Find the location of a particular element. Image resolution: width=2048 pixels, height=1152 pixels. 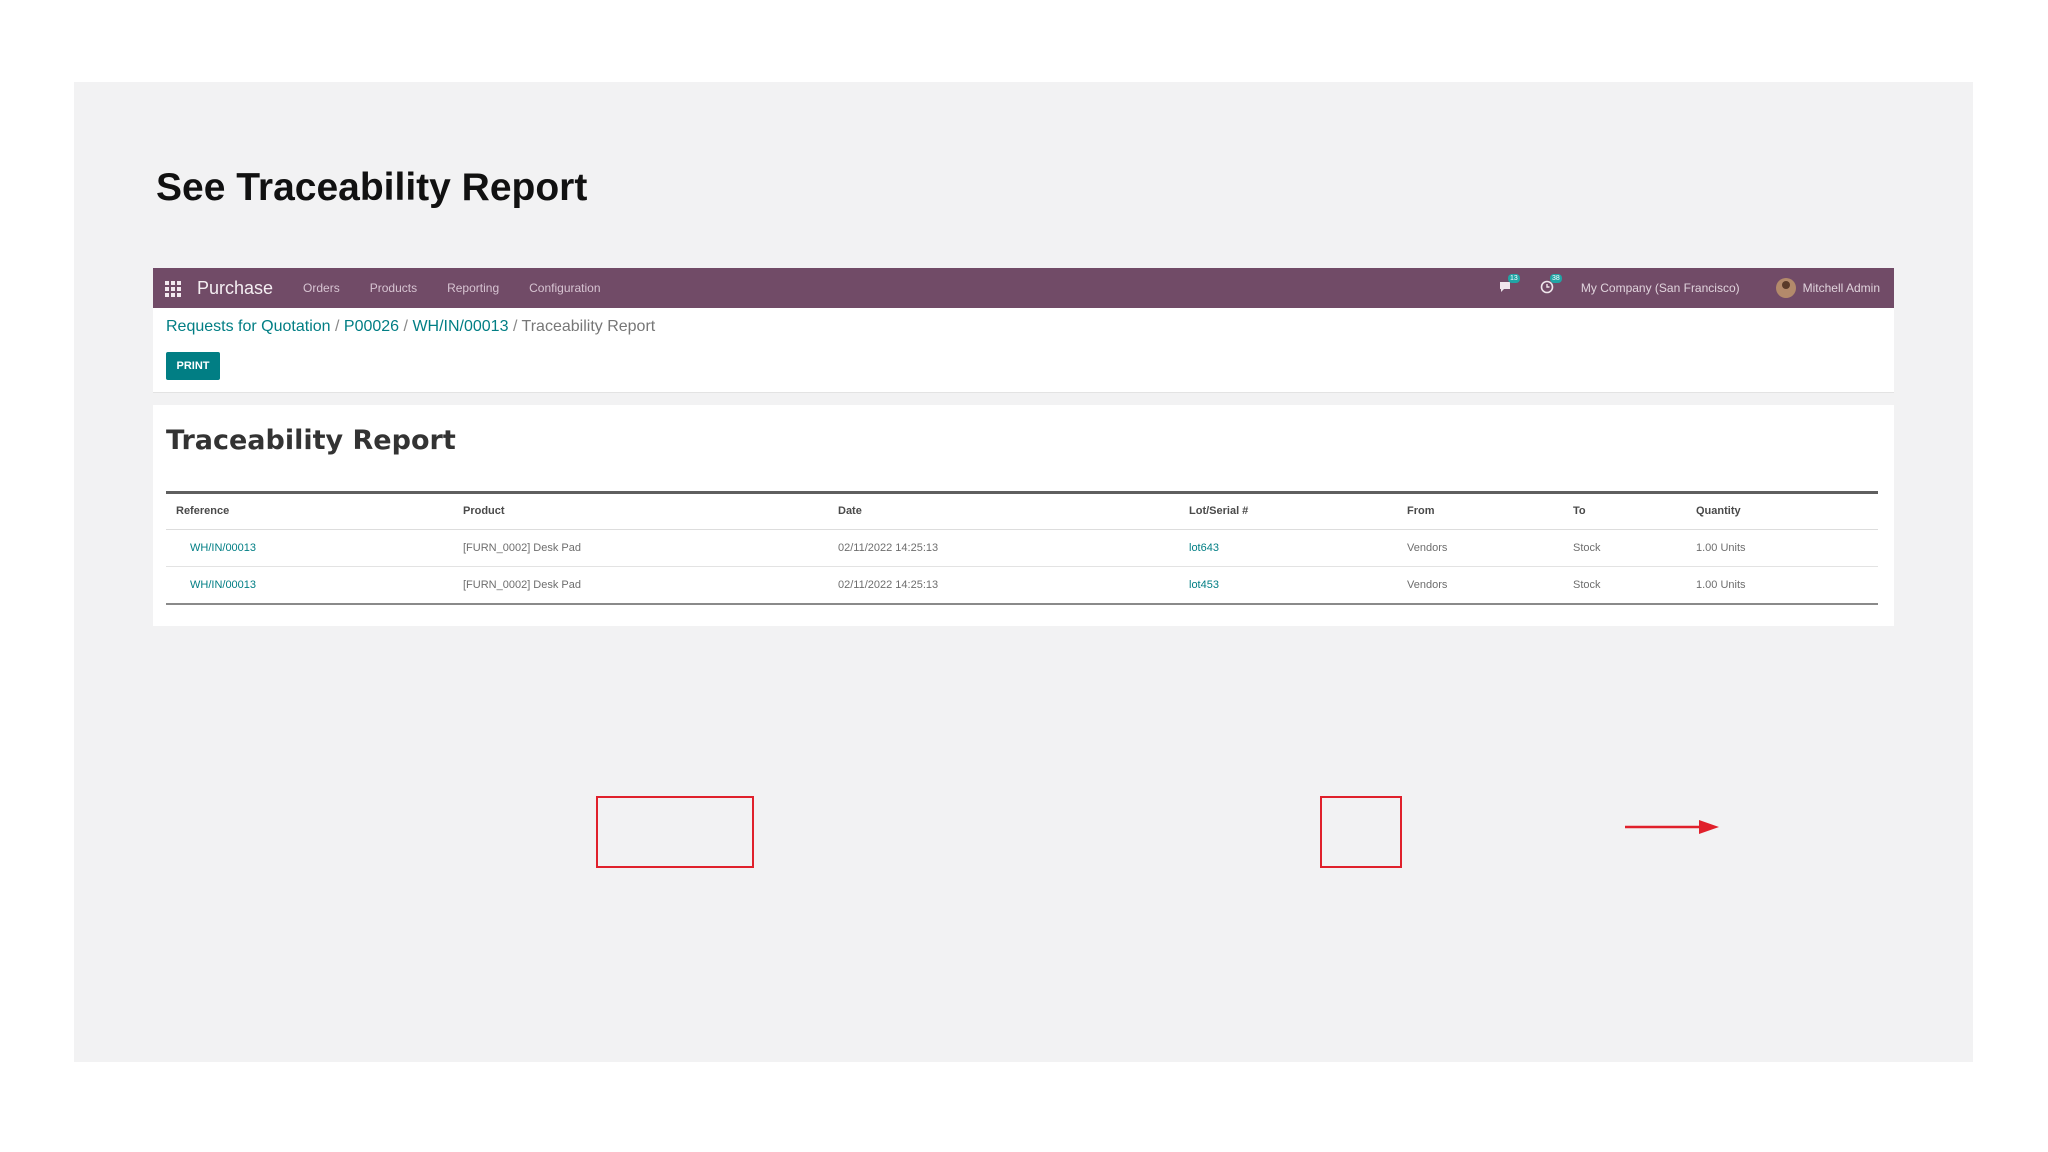

chat-icon: 13 is located at coordinates (1508, 285).